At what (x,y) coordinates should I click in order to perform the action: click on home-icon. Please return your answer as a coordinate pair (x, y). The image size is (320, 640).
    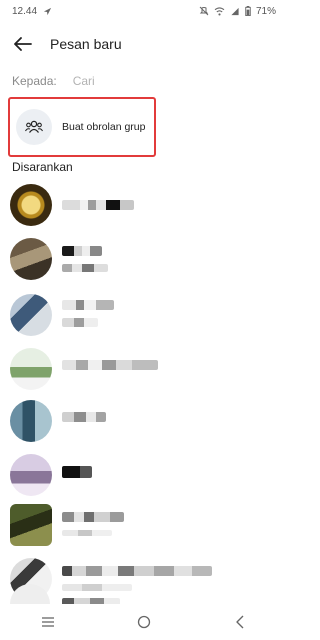
    Looking at the image, I should click on (144, 622).